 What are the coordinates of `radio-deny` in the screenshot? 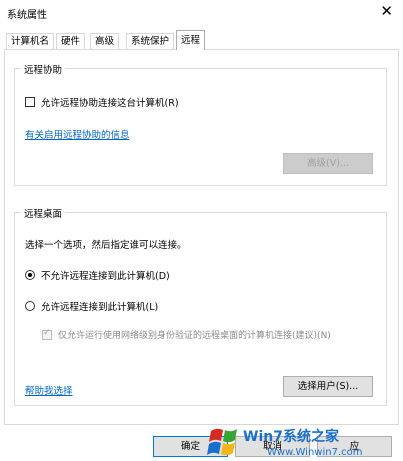 It's located at (30, 275).